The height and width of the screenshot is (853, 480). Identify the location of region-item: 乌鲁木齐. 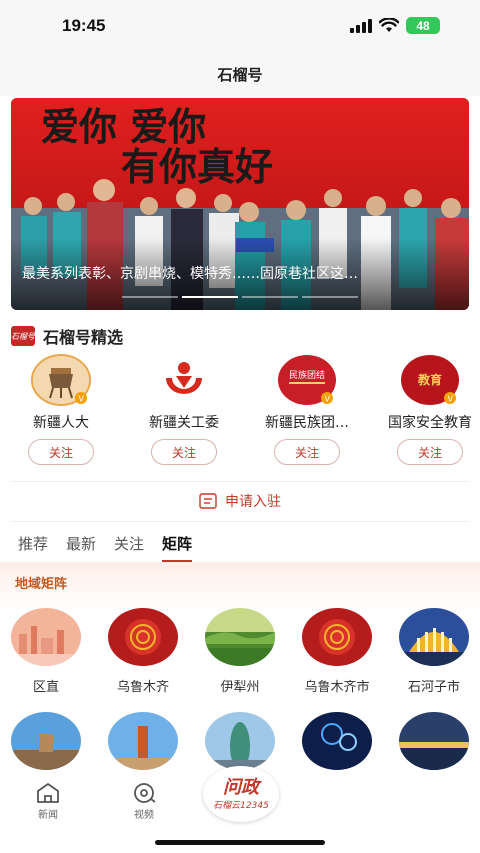
(143, 651).